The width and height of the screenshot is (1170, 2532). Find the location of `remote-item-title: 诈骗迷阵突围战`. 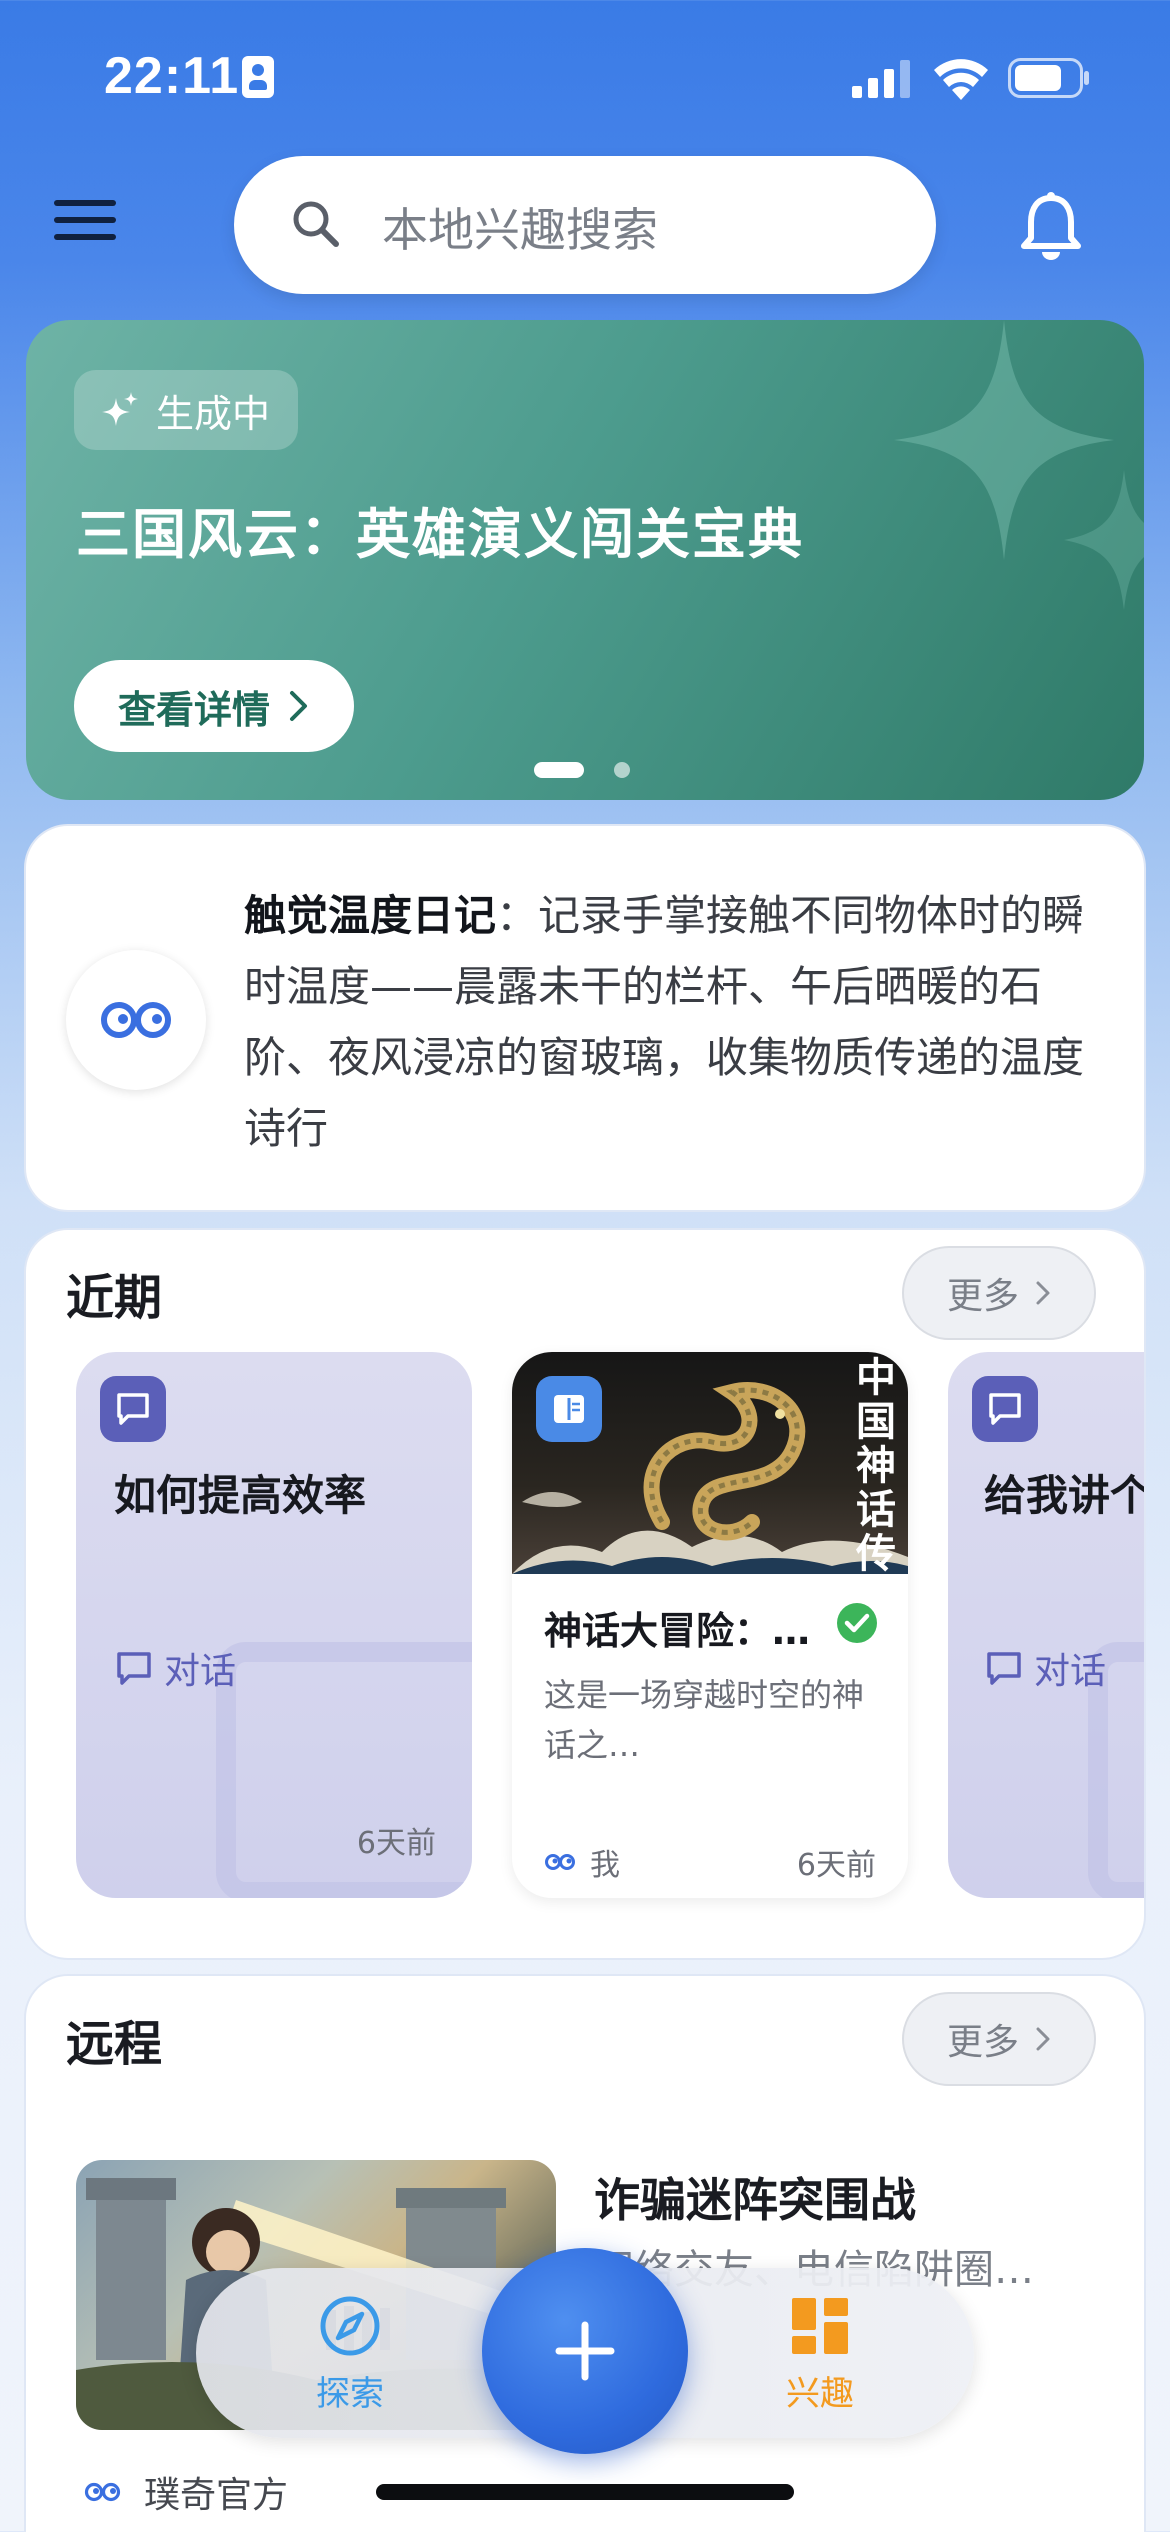

remote-item-title: 诈骗迷阵突围战 is located at coordinates (755, 2200).